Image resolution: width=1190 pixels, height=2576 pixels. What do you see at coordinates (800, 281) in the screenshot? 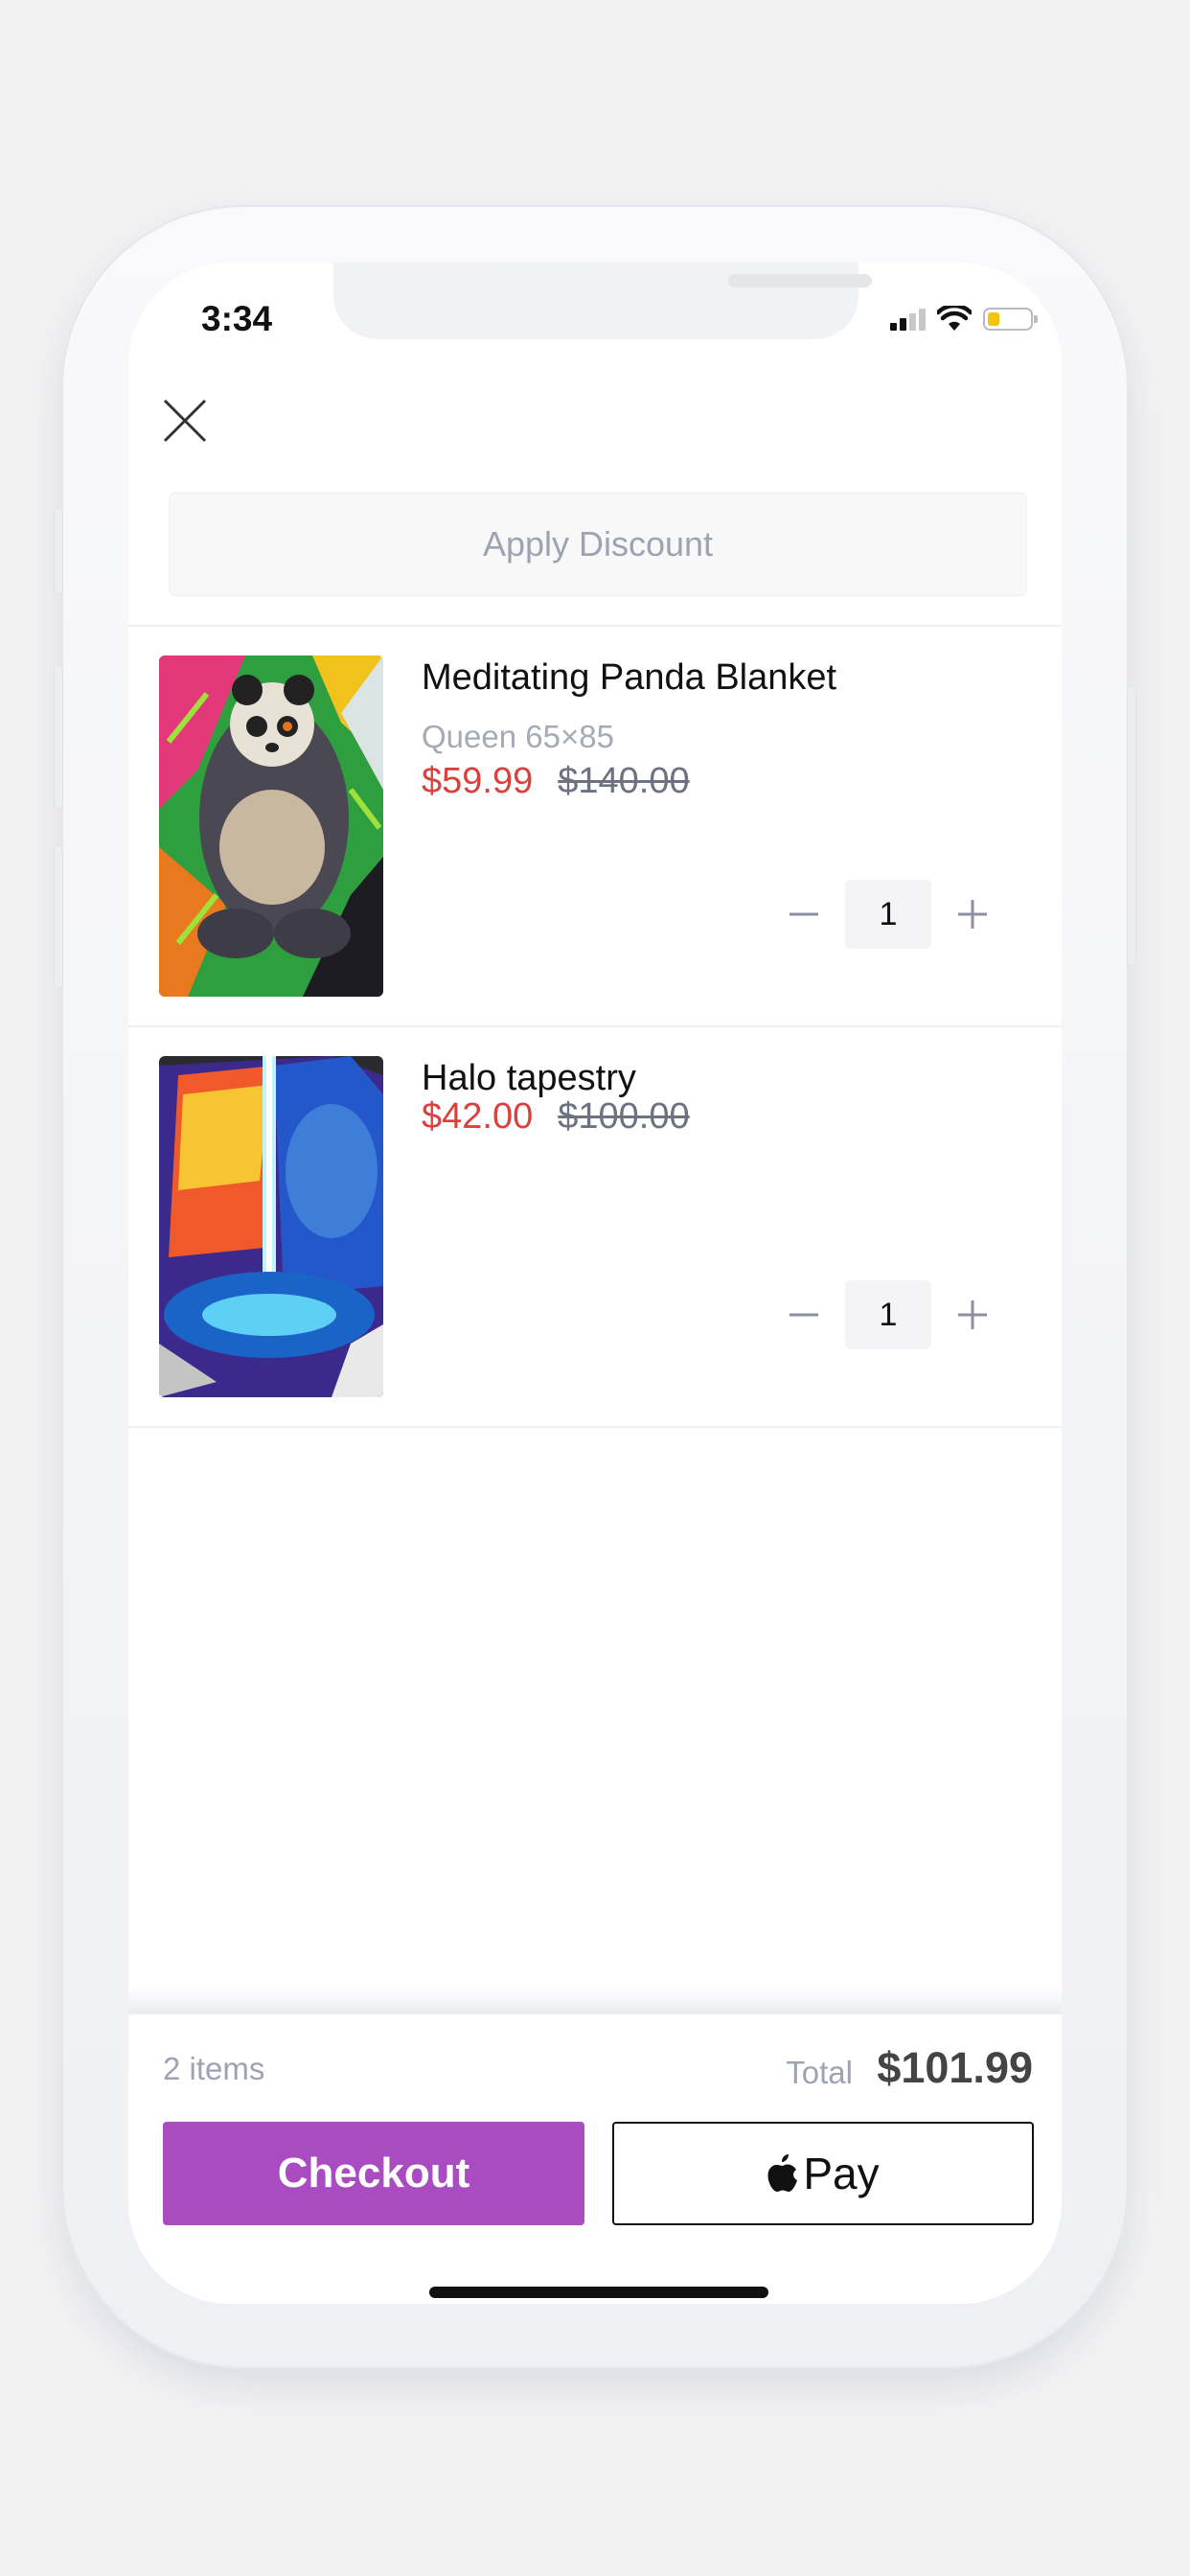
I see `speaker-grille` at bounding box center [800, 281].